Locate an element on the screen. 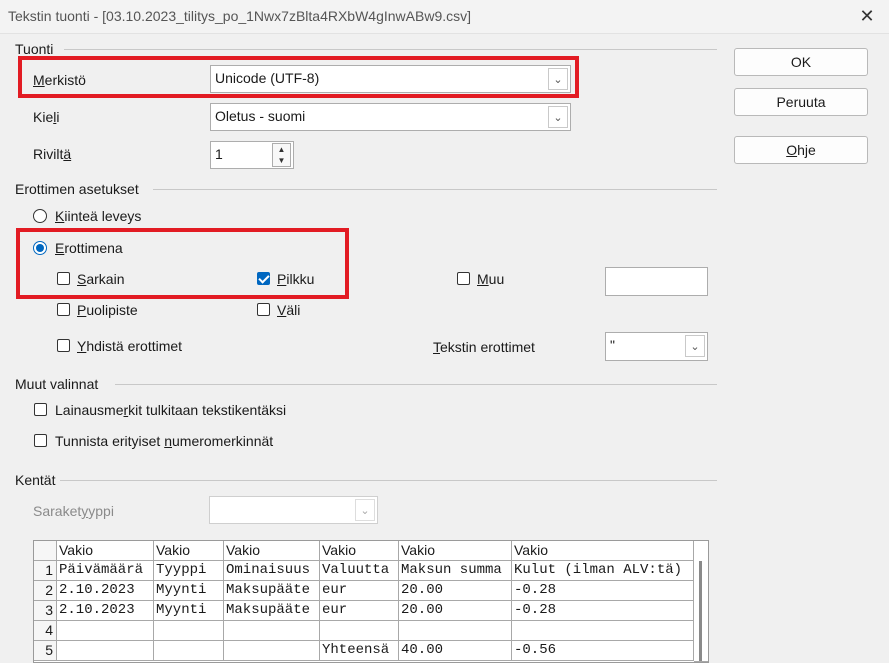 The width and height of the screenshot is (889, 663). table-cell: Maksun summa is located at coordinates (455, 571).